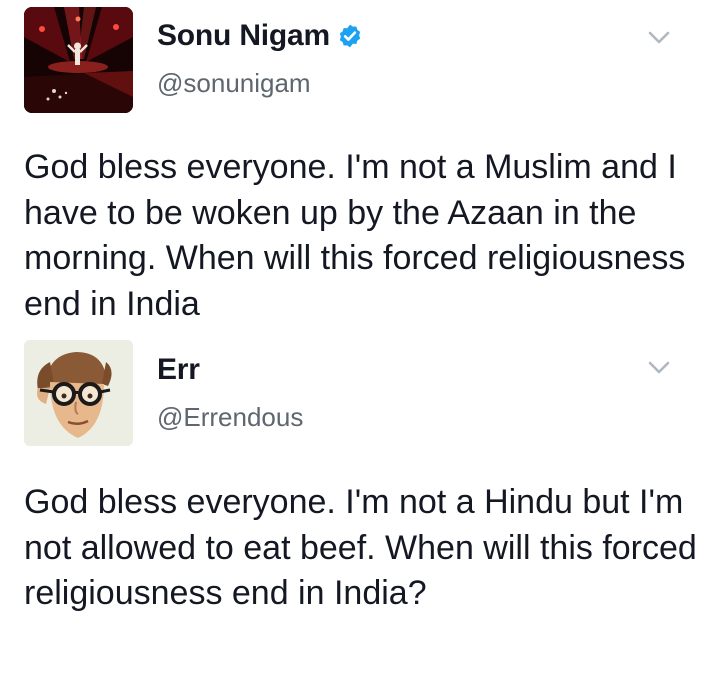  I want to click on verified-badge-icon, so click(350, 36).